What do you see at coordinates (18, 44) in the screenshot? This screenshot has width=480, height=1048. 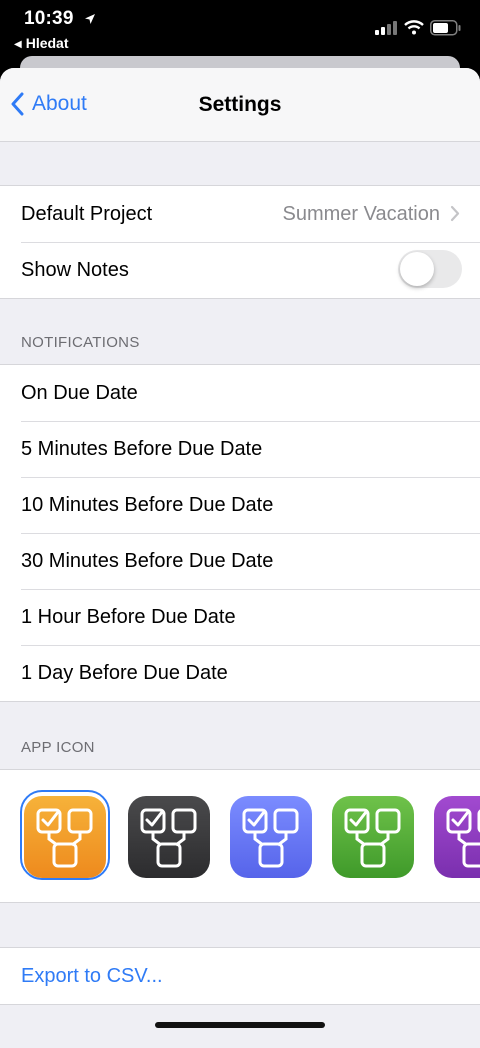 I see `back-triangle-icon: ◀` at bounding box center [18, 44].